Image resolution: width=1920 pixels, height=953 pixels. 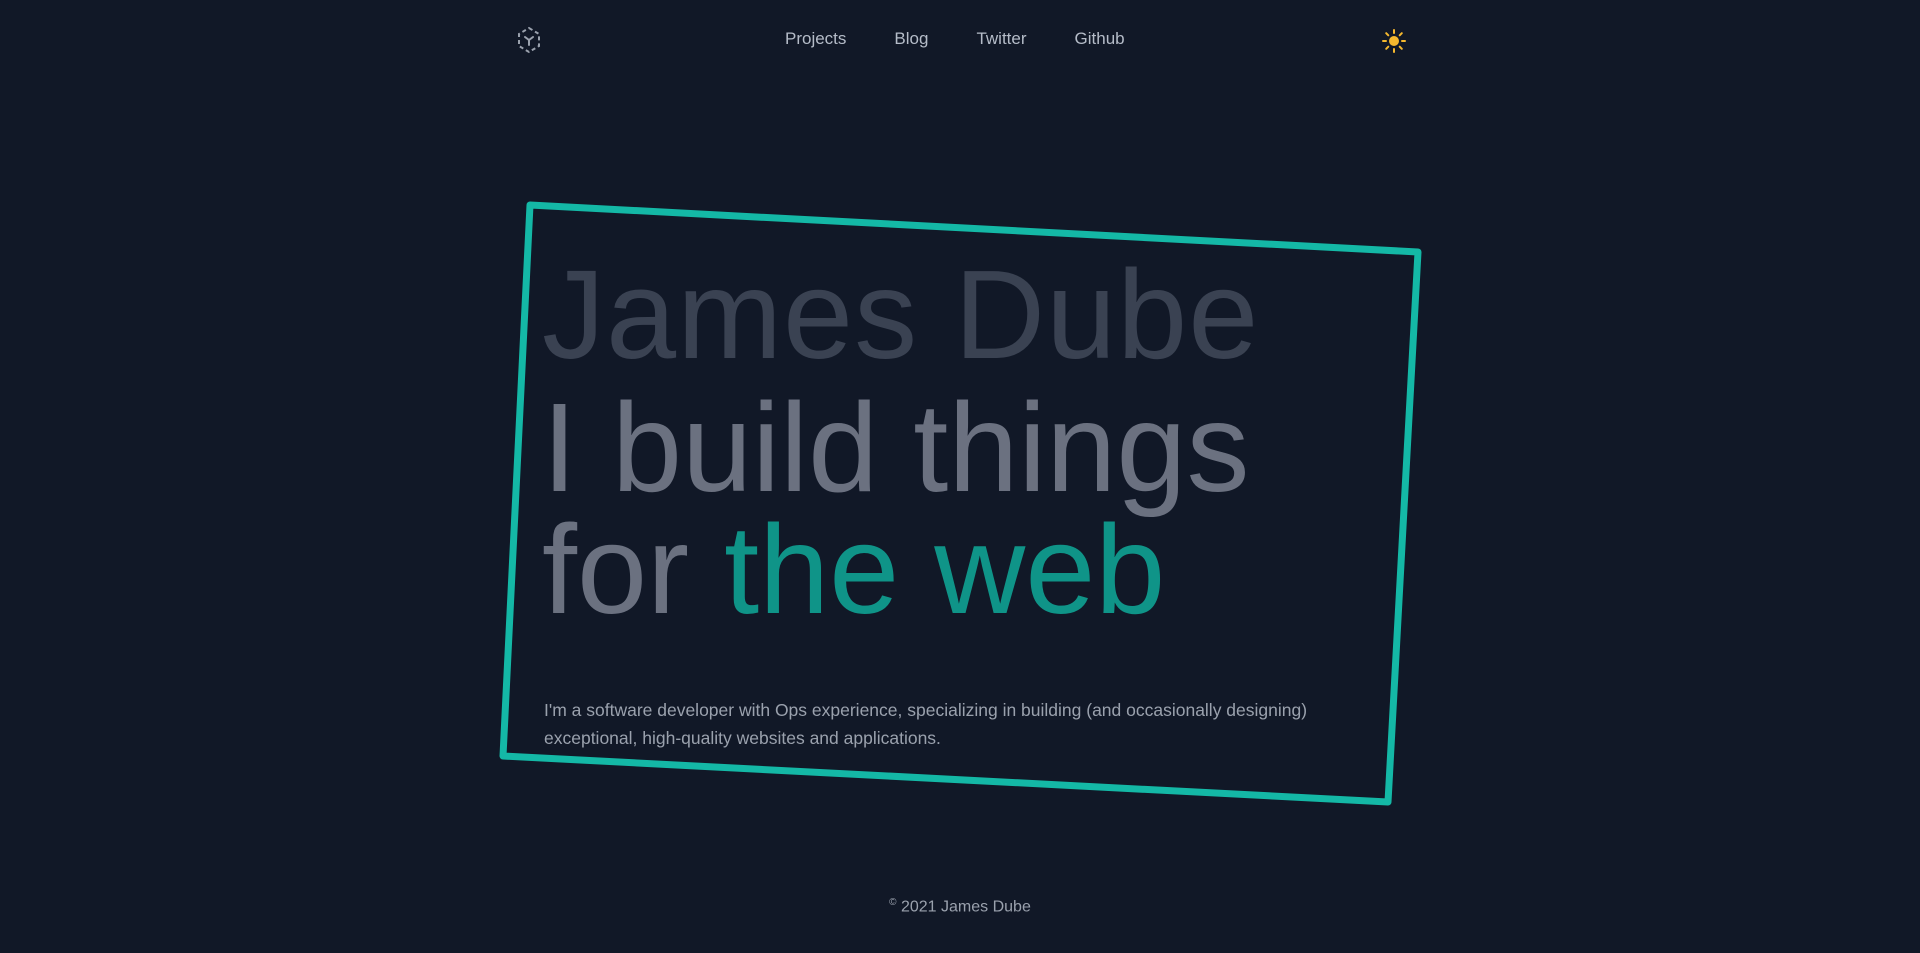 I want to click on hero-tagline-line1: I build things, so click(x=896, y=447).